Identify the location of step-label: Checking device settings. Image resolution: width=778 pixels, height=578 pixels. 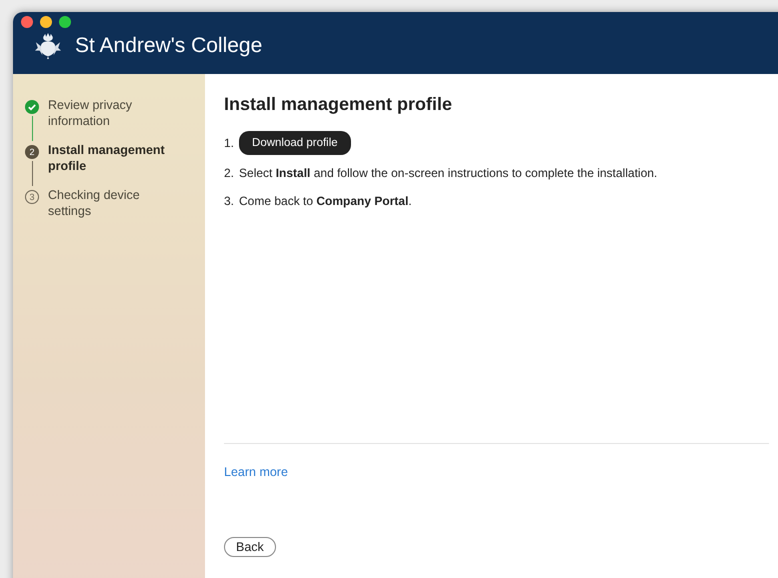
(94, 204).